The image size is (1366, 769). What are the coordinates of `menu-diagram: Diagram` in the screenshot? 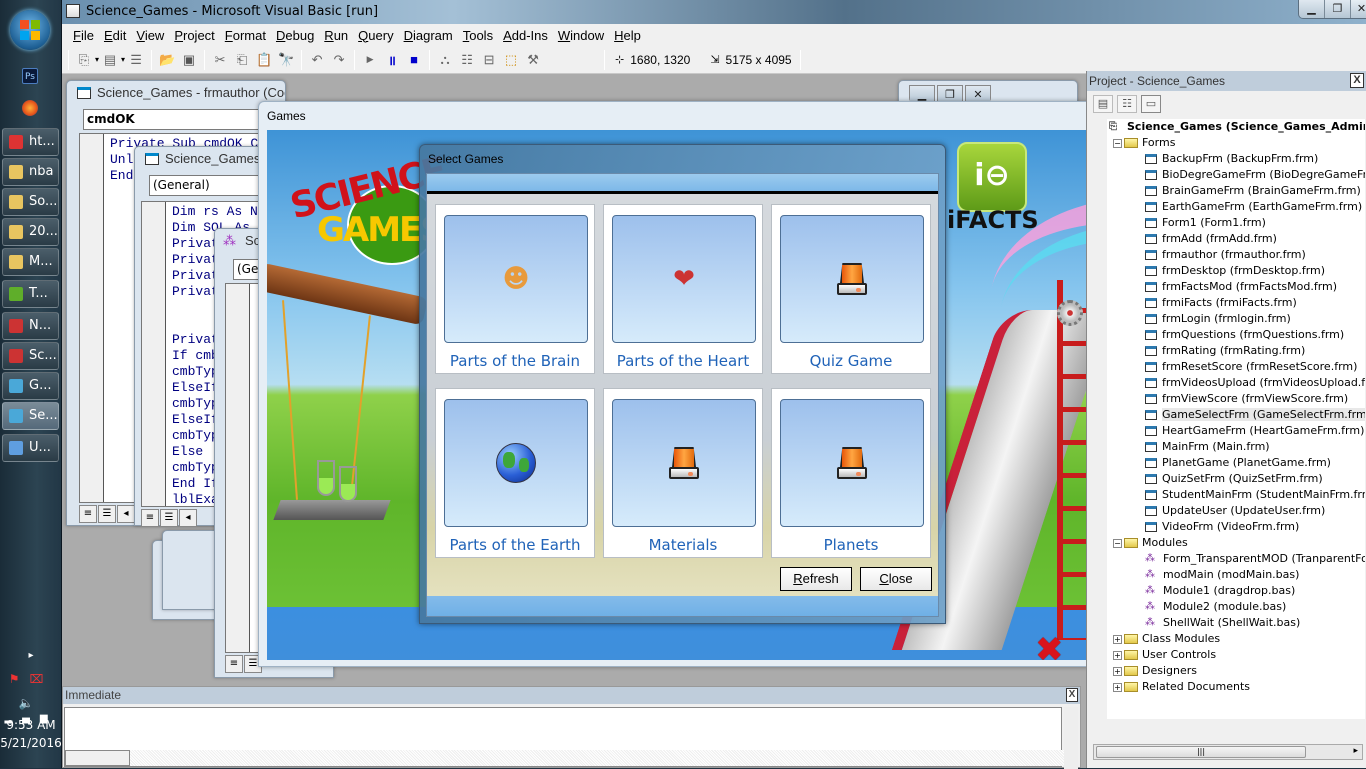 It's located at (428, 35).